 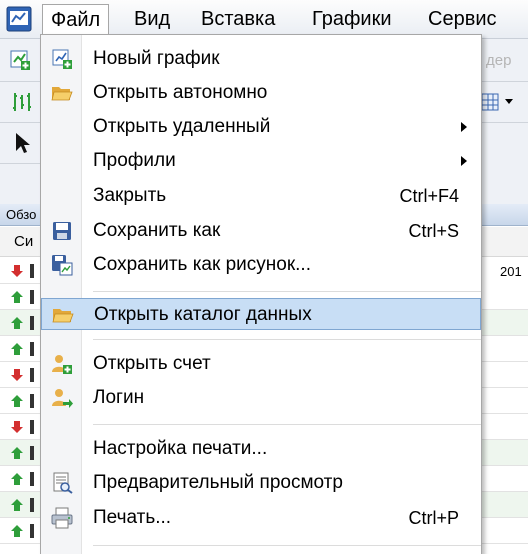 What do you see at coordinates (62, 398) in the screenshot?
I see `user-login-icon` at bounding box center [62, 398].